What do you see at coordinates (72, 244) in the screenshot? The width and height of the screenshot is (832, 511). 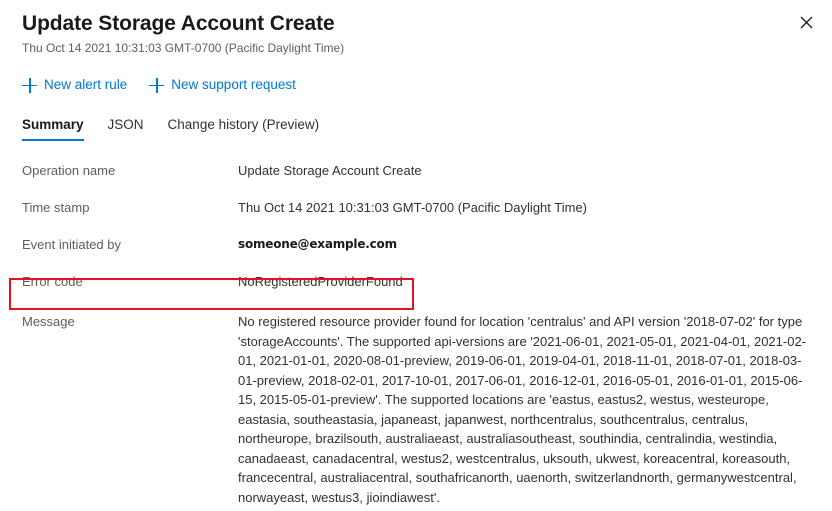 I see `detail-label: Event initiated by` at bounding box center [72, 244].